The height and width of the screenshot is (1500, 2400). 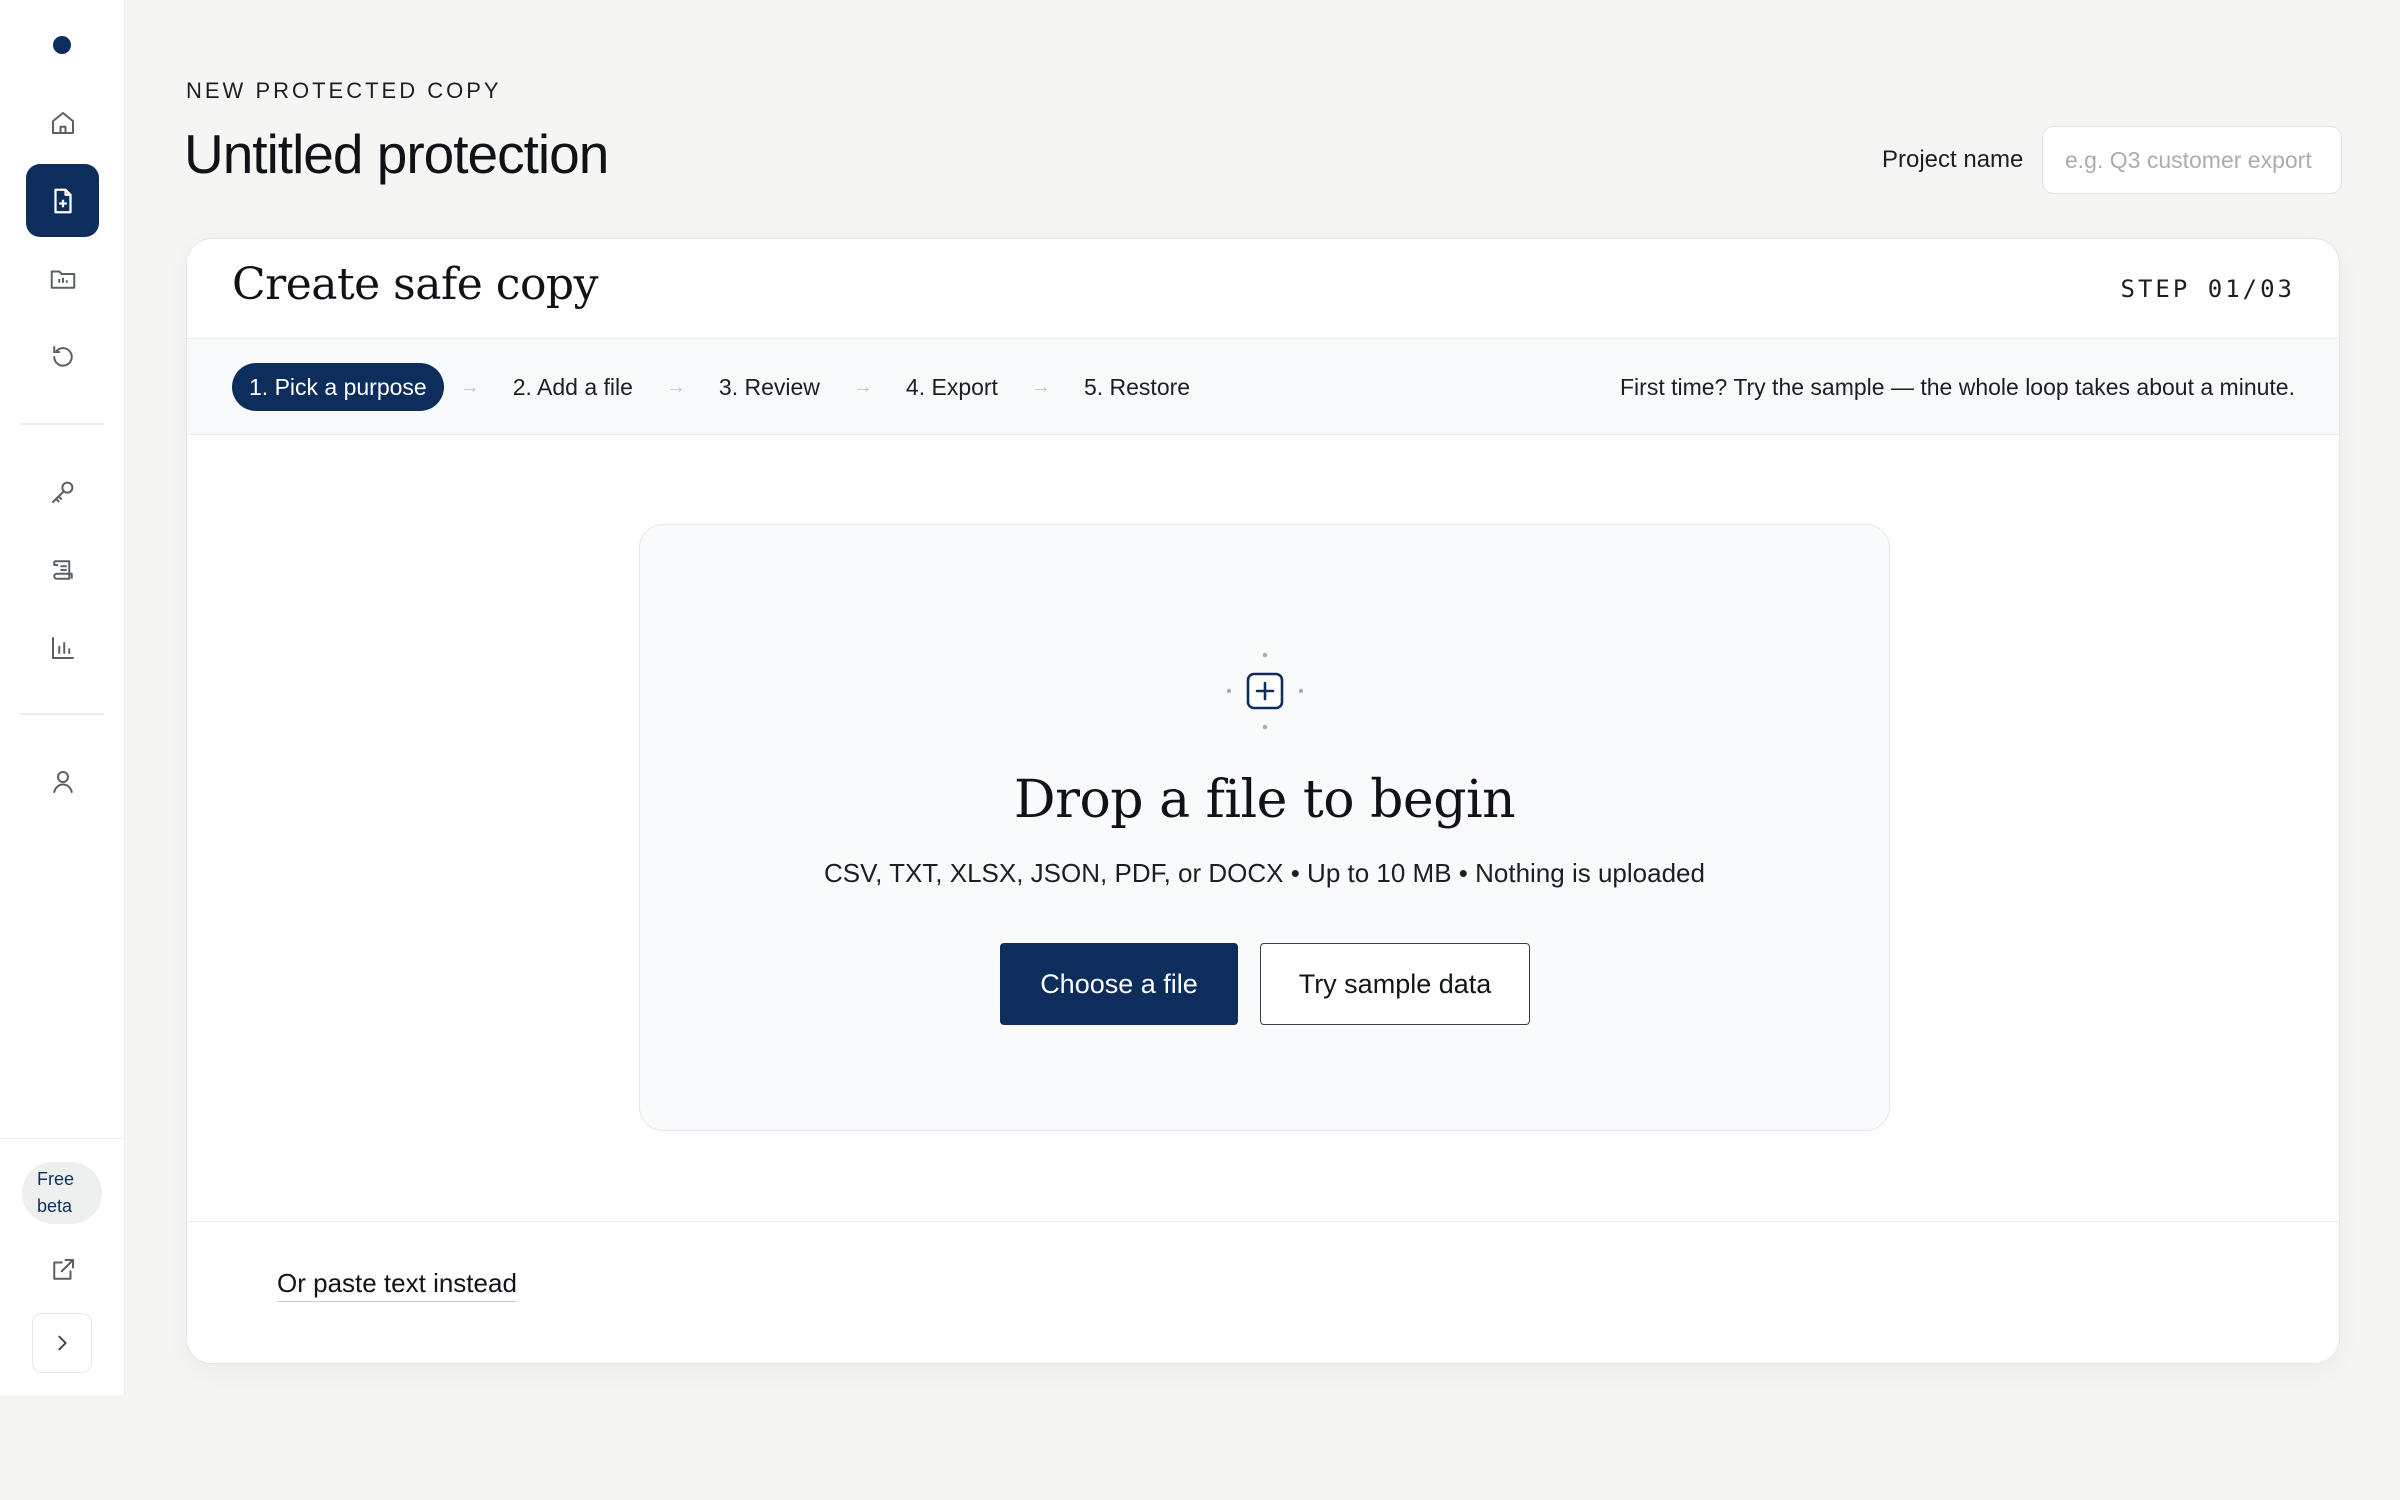 What do you see at coordinates (56, 1179) in the screenshot?
I see `beta-badge-line1: Free` at bounding box center [56, 1179].